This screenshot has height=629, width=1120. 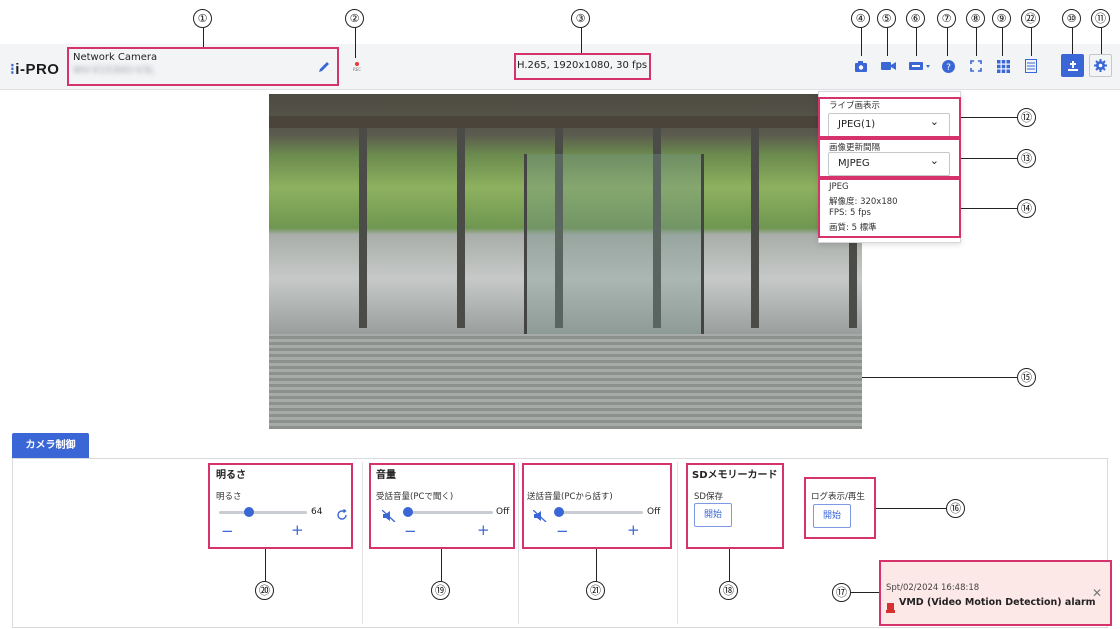 I want to click on callout-6: ⑥, so click(x=915, y=18).